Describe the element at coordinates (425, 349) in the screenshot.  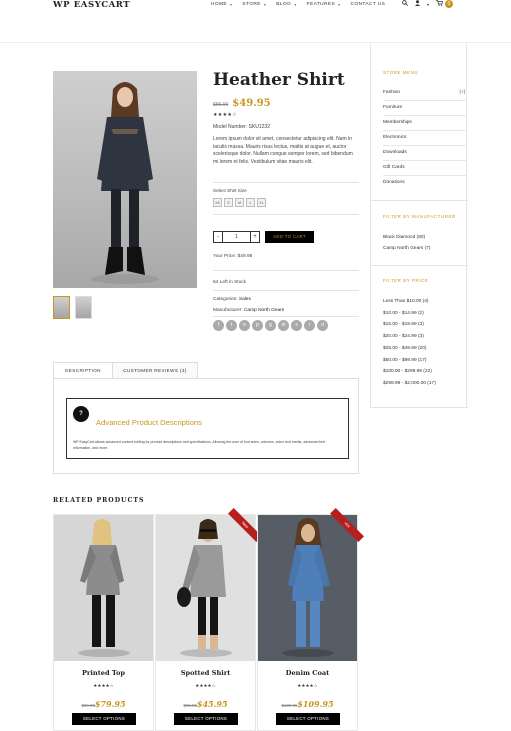
I see `filter-price-item: $25.00 - $49.99 (20)` at that location.